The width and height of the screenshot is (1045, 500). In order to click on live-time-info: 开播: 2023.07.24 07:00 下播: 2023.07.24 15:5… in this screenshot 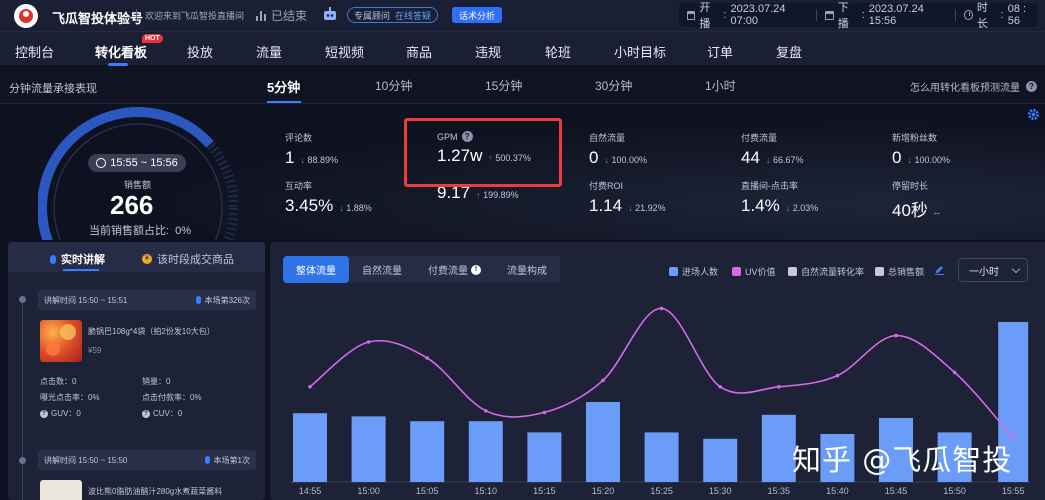, I will do `click(858, 16)`.